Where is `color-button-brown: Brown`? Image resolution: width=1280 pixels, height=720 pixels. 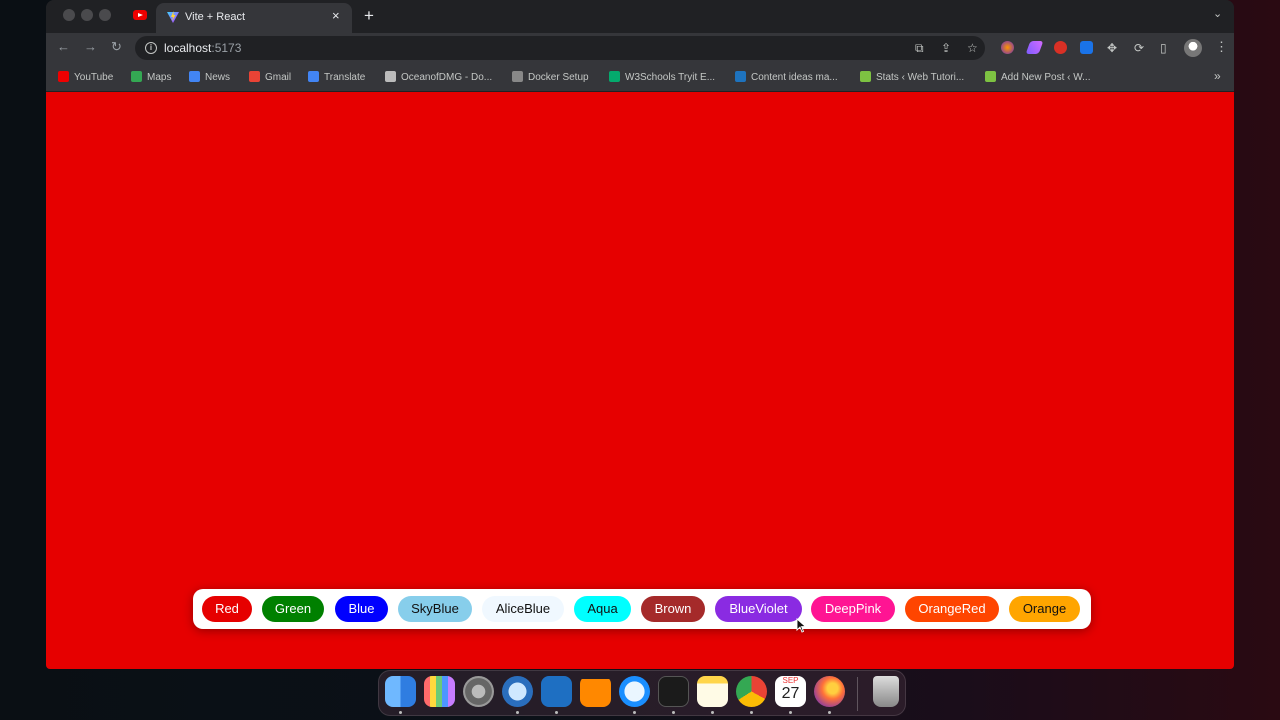 color-button-brown: Brown is located at coordinates (673, 609).